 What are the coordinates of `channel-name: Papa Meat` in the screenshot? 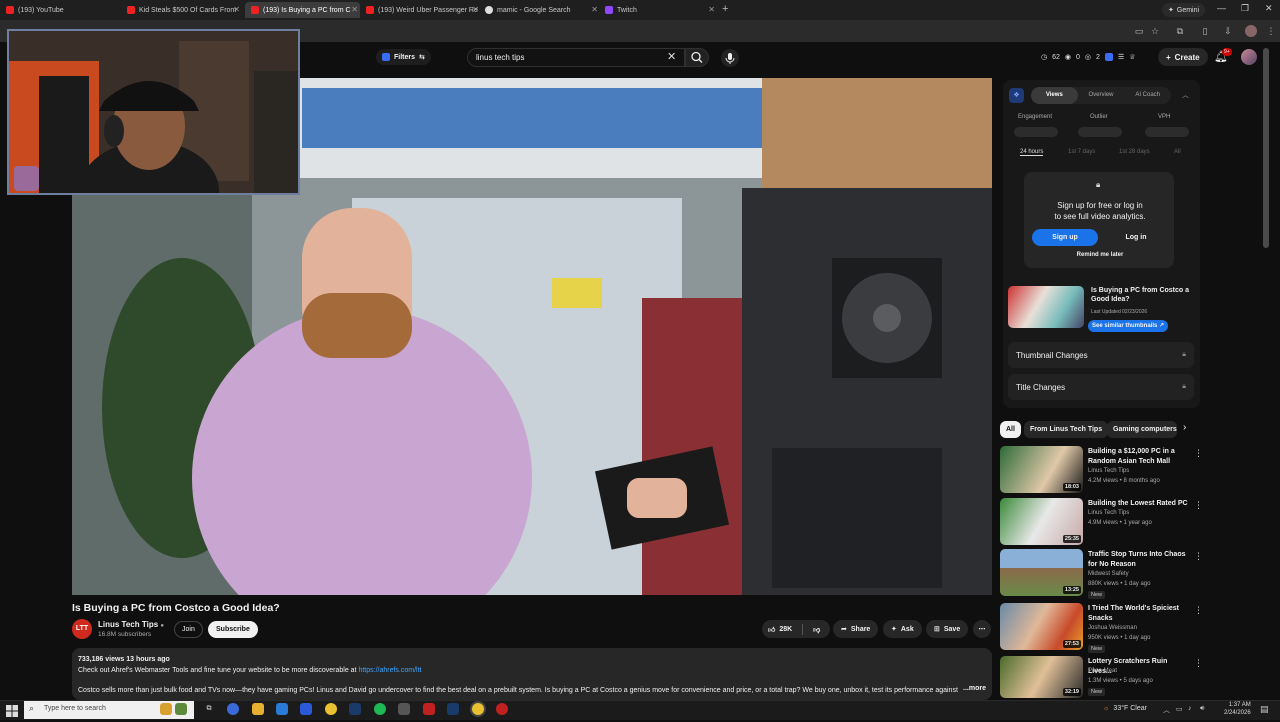 It's located at (1102, 671).